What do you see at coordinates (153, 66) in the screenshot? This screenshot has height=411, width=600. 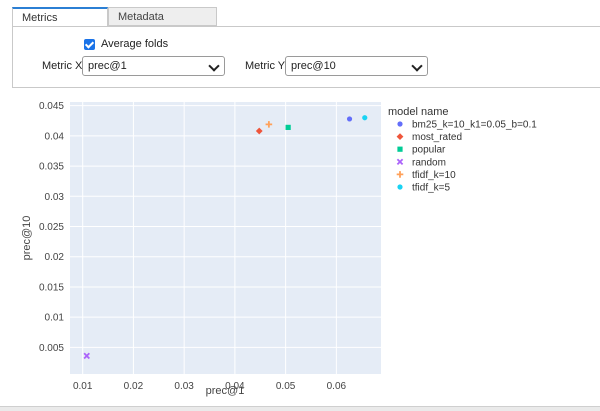 I see `metric-x-select: prec@1` at bounding box center [153, 66].